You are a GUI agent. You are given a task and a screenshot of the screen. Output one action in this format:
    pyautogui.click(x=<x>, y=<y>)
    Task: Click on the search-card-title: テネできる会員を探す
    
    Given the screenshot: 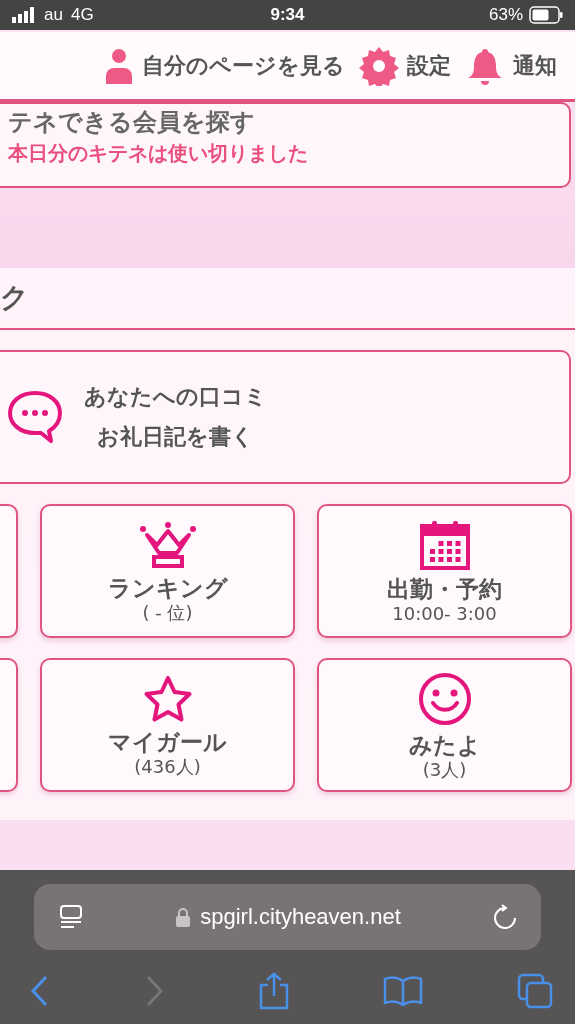 What is the action you would take?
    pyautogui.click(x=280, y=122)
    